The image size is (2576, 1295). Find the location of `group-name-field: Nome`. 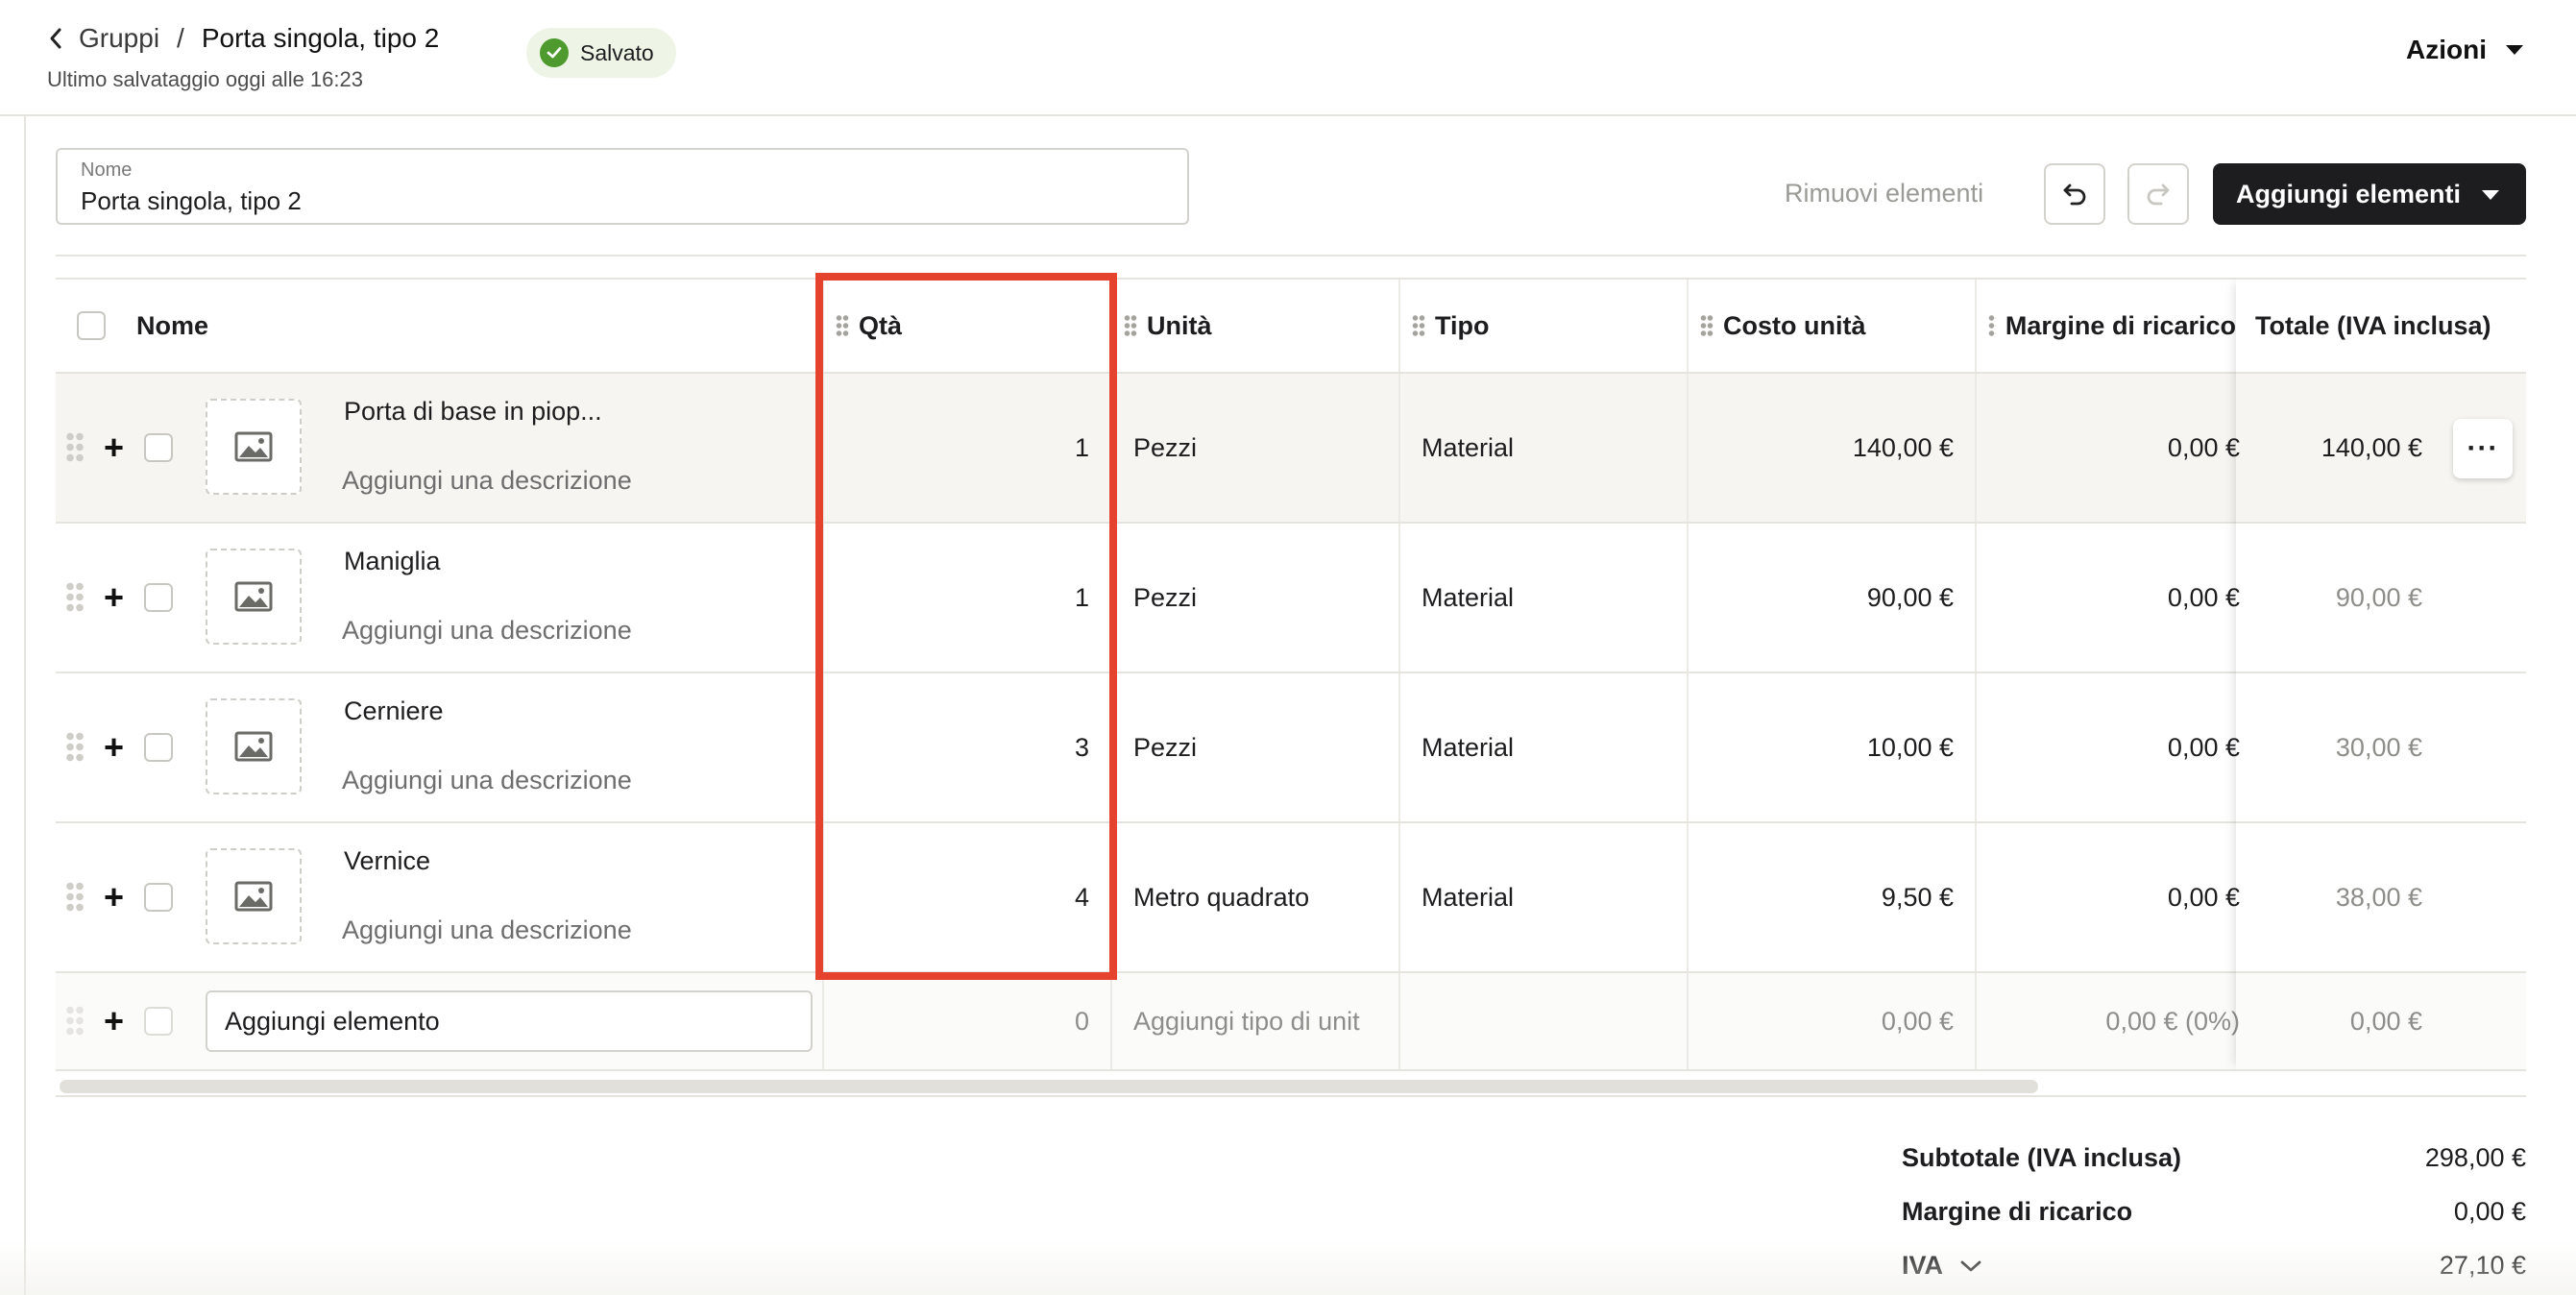

group-name-field: Nome is located at coordinates (622, 186).